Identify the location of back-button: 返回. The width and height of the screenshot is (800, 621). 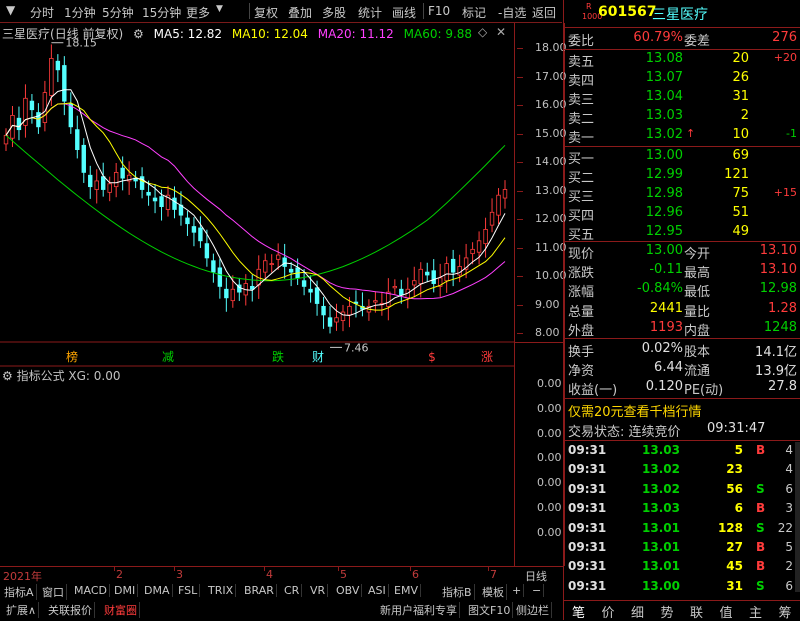
(544, 12).